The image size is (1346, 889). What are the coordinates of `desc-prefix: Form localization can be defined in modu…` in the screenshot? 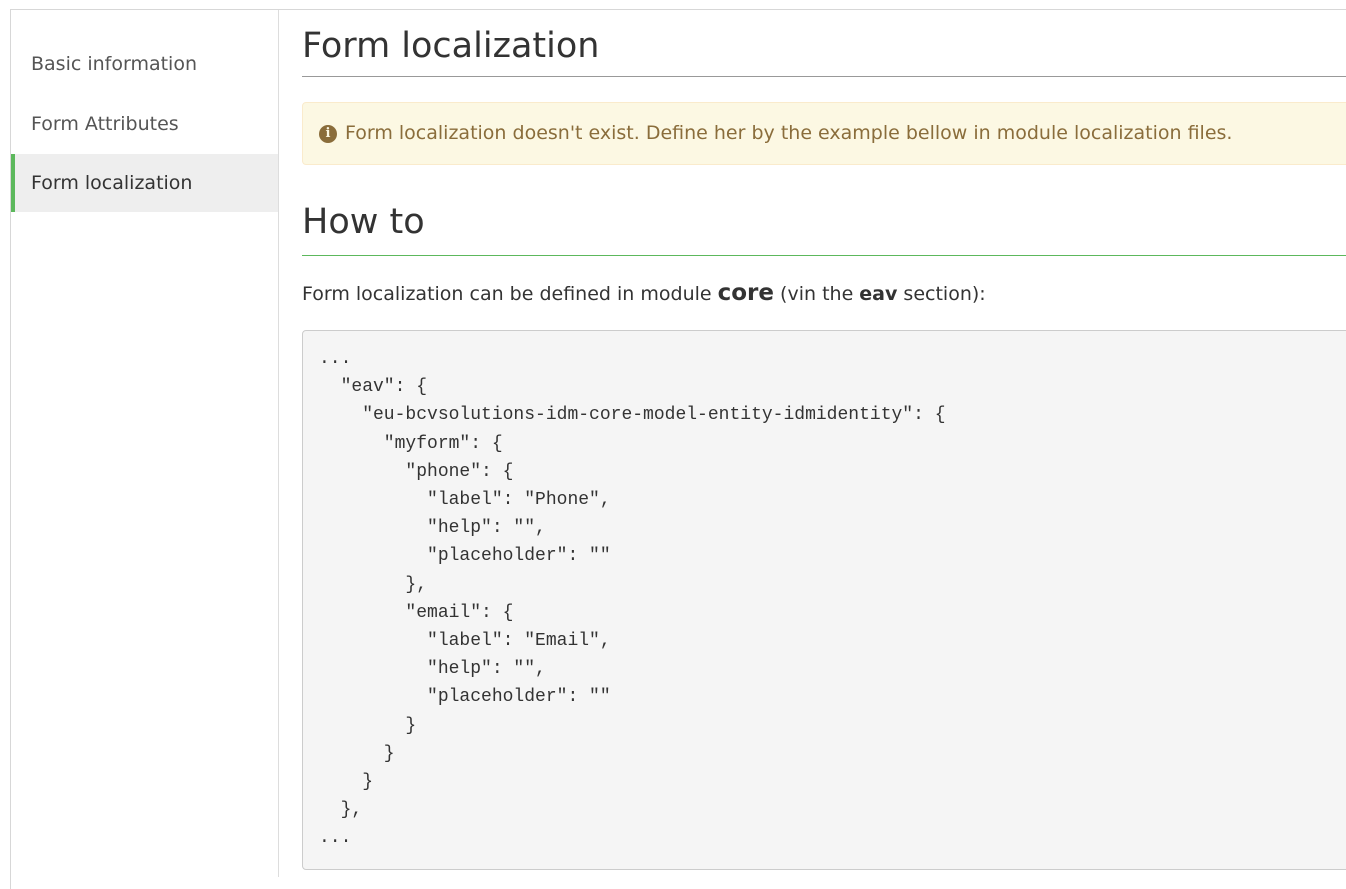 It's located at (510, 294).